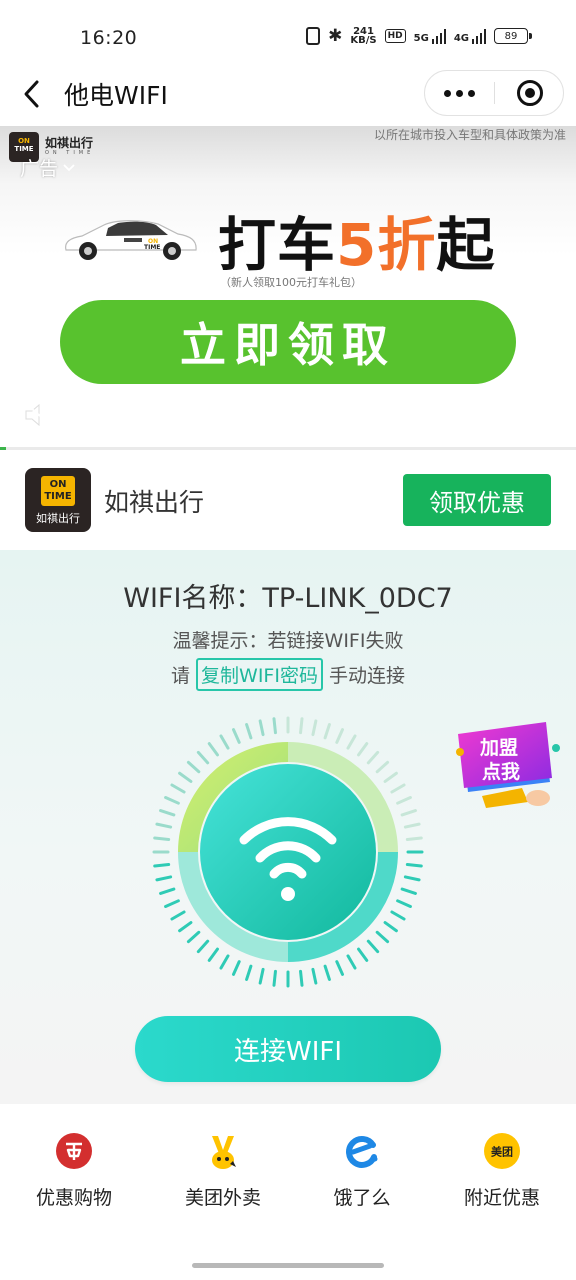 This screenshot has height=1280, width=576. I want to click on ad-headline: 打车5折起, so click(357, 245).